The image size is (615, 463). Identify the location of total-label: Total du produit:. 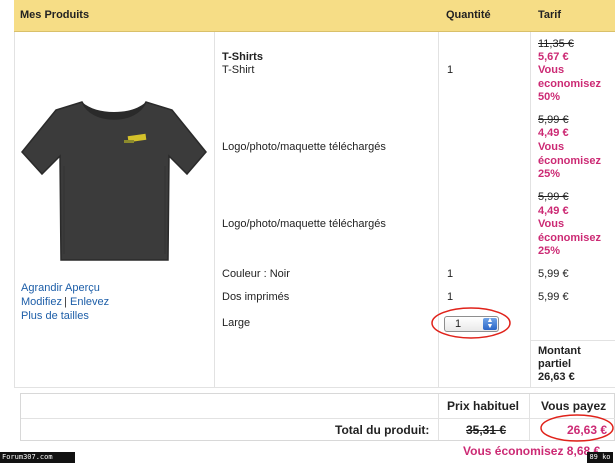
(382, 430).